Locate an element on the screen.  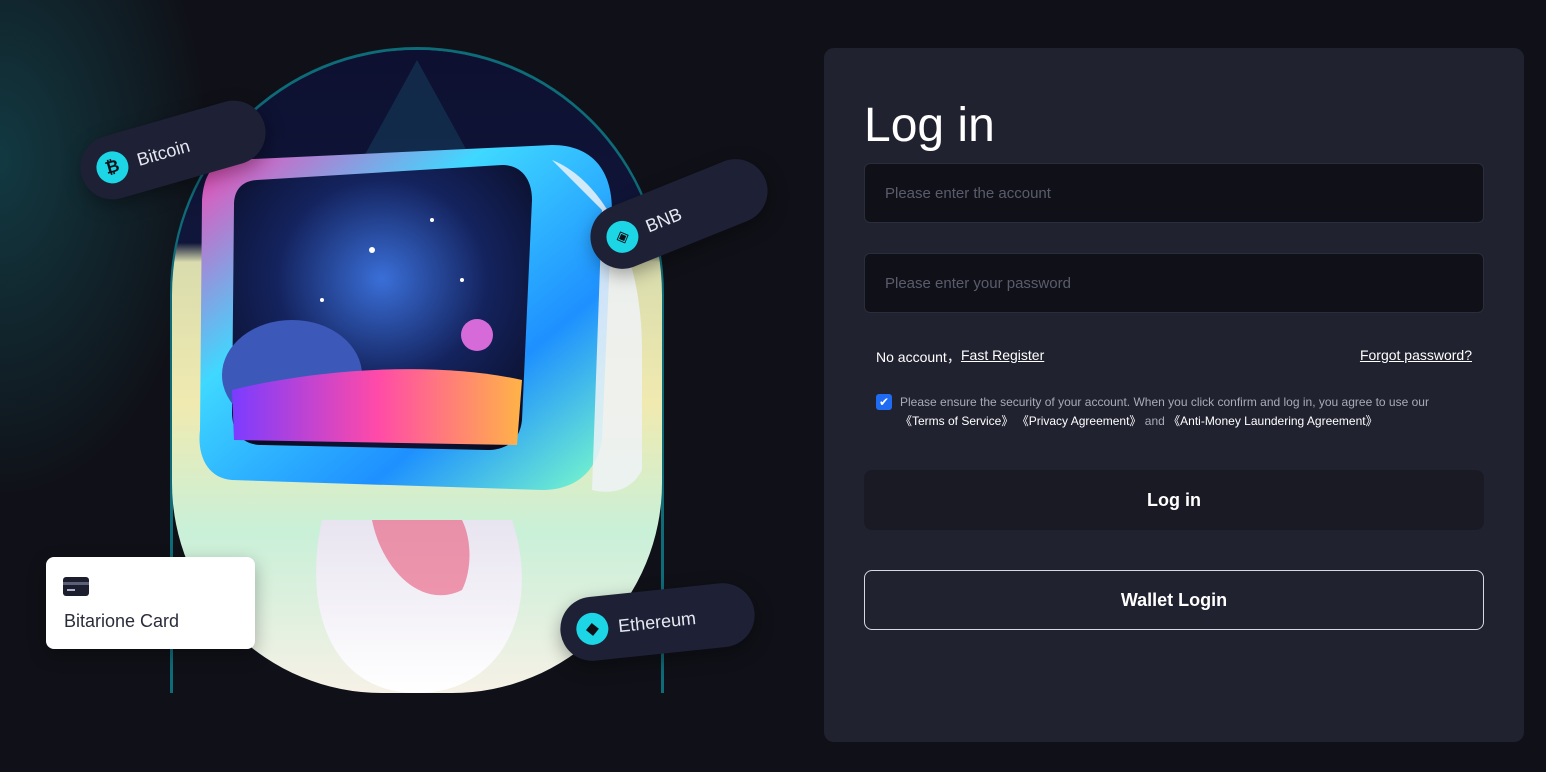
ethereum-label: Ethereum is located at coordinates (657, 621).